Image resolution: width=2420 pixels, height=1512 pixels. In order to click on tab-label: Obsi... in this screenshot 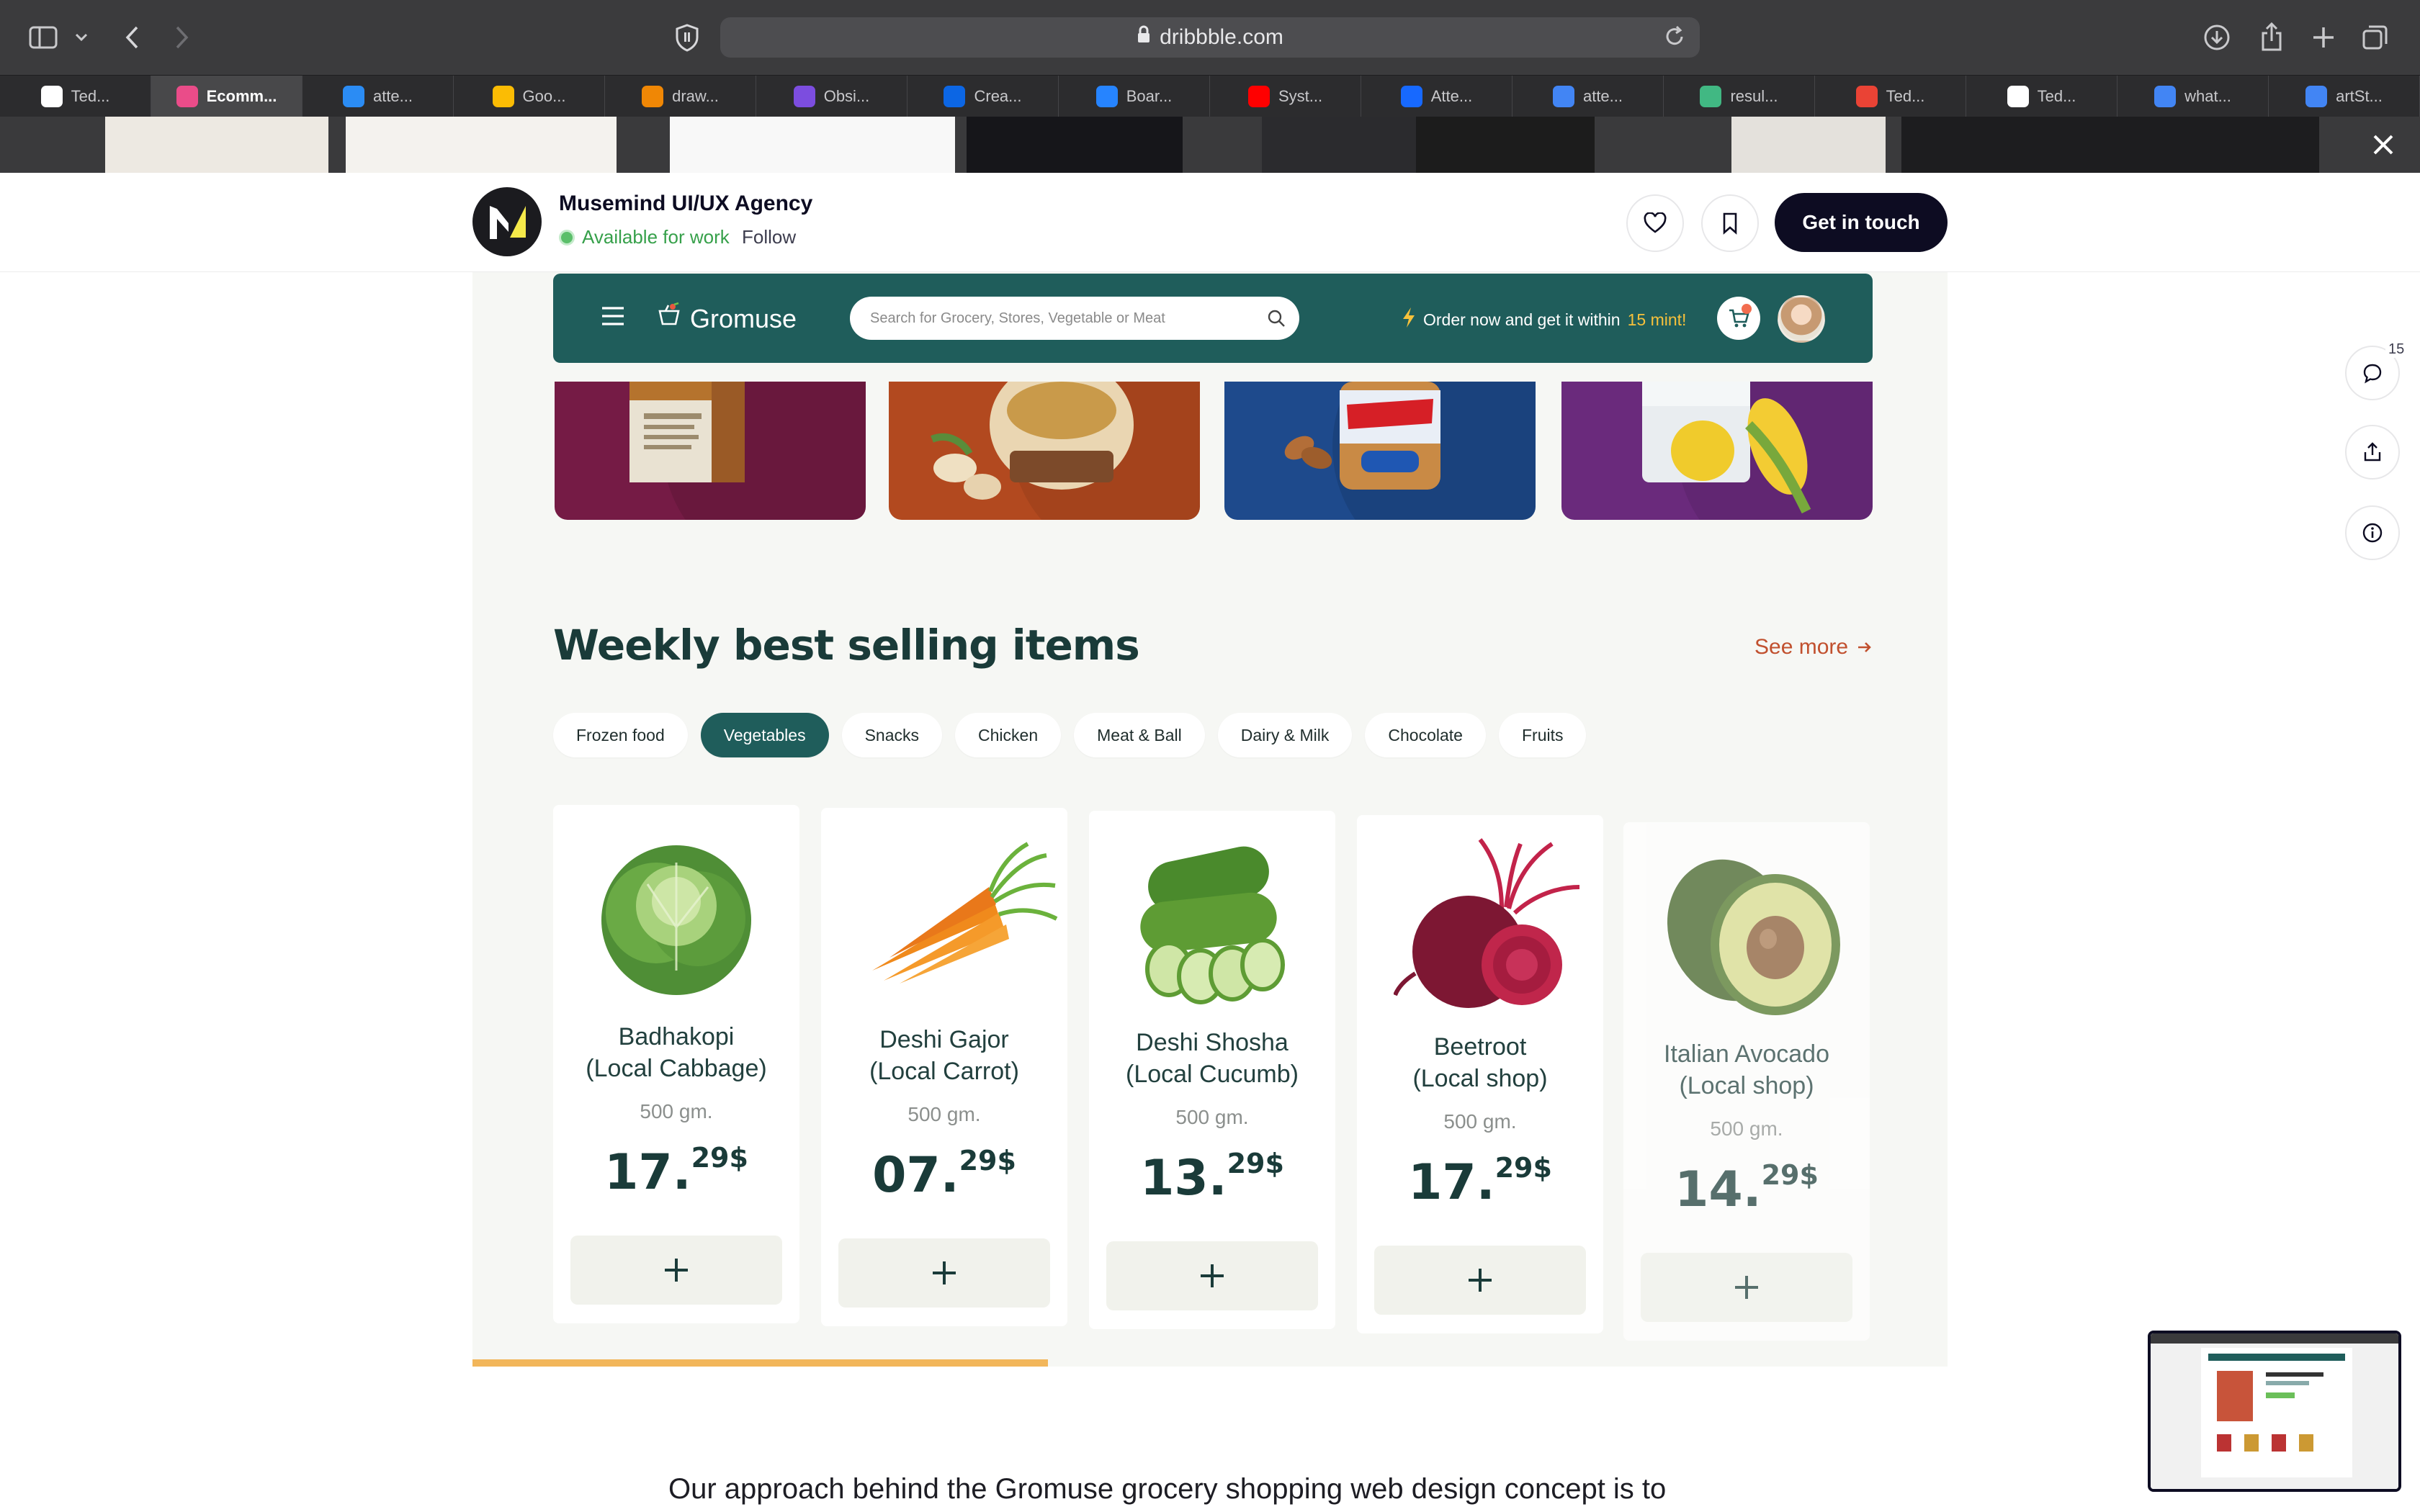, I will do `click(846, 95)`.